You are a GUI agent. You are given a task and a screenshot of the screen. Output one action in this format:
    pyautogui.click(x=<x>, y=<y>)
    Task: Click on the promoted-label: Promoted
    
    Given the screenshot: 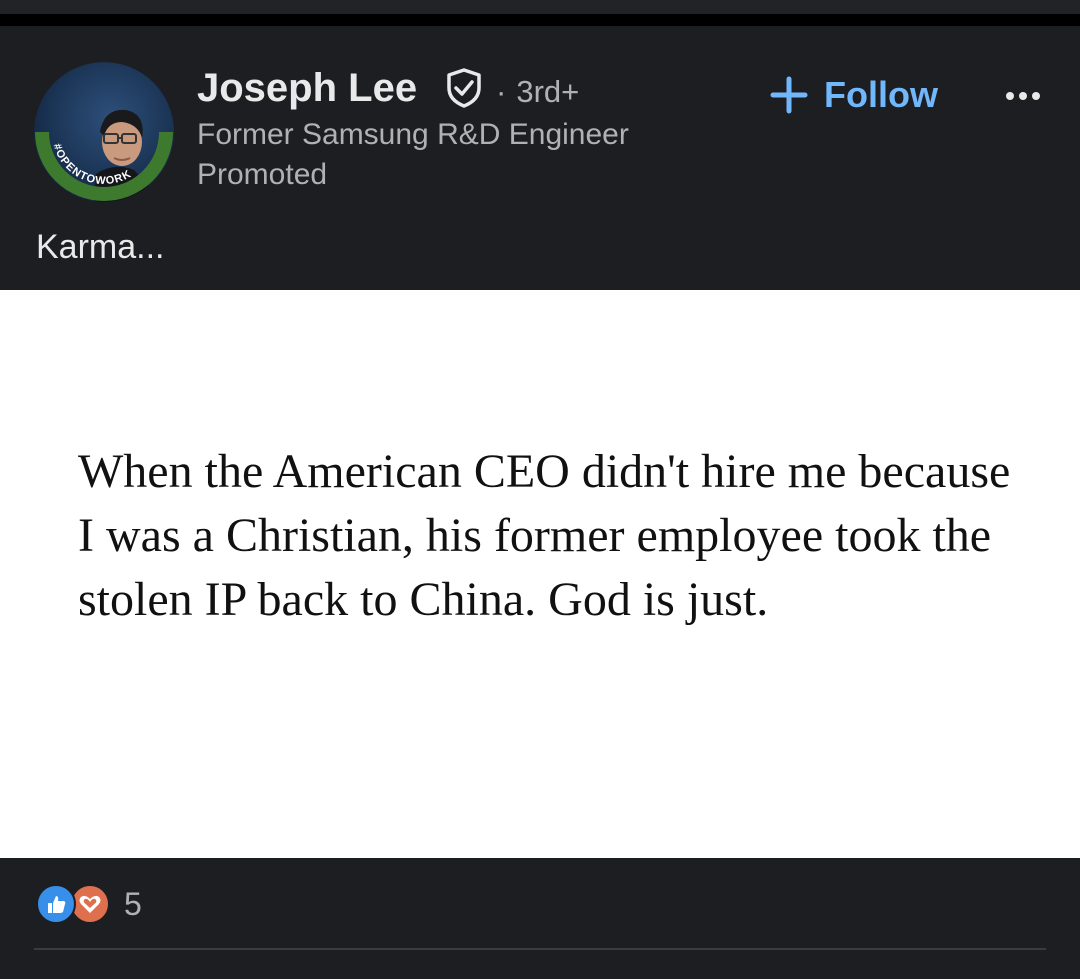 What is the action you would take?
    pyautogui.click(x=262, y=174)
    